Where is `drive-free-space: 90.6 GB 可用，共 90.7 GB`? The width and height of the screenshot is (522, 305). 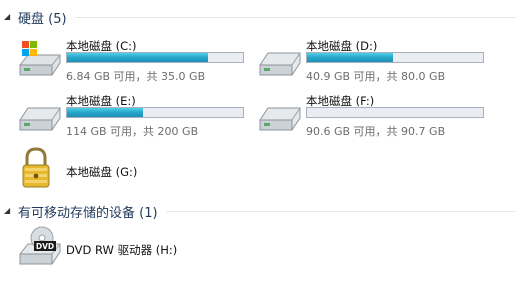
drive-free-space: 90.6 GB 可用，共 90.7 GB is located at coordinates (376, 131).